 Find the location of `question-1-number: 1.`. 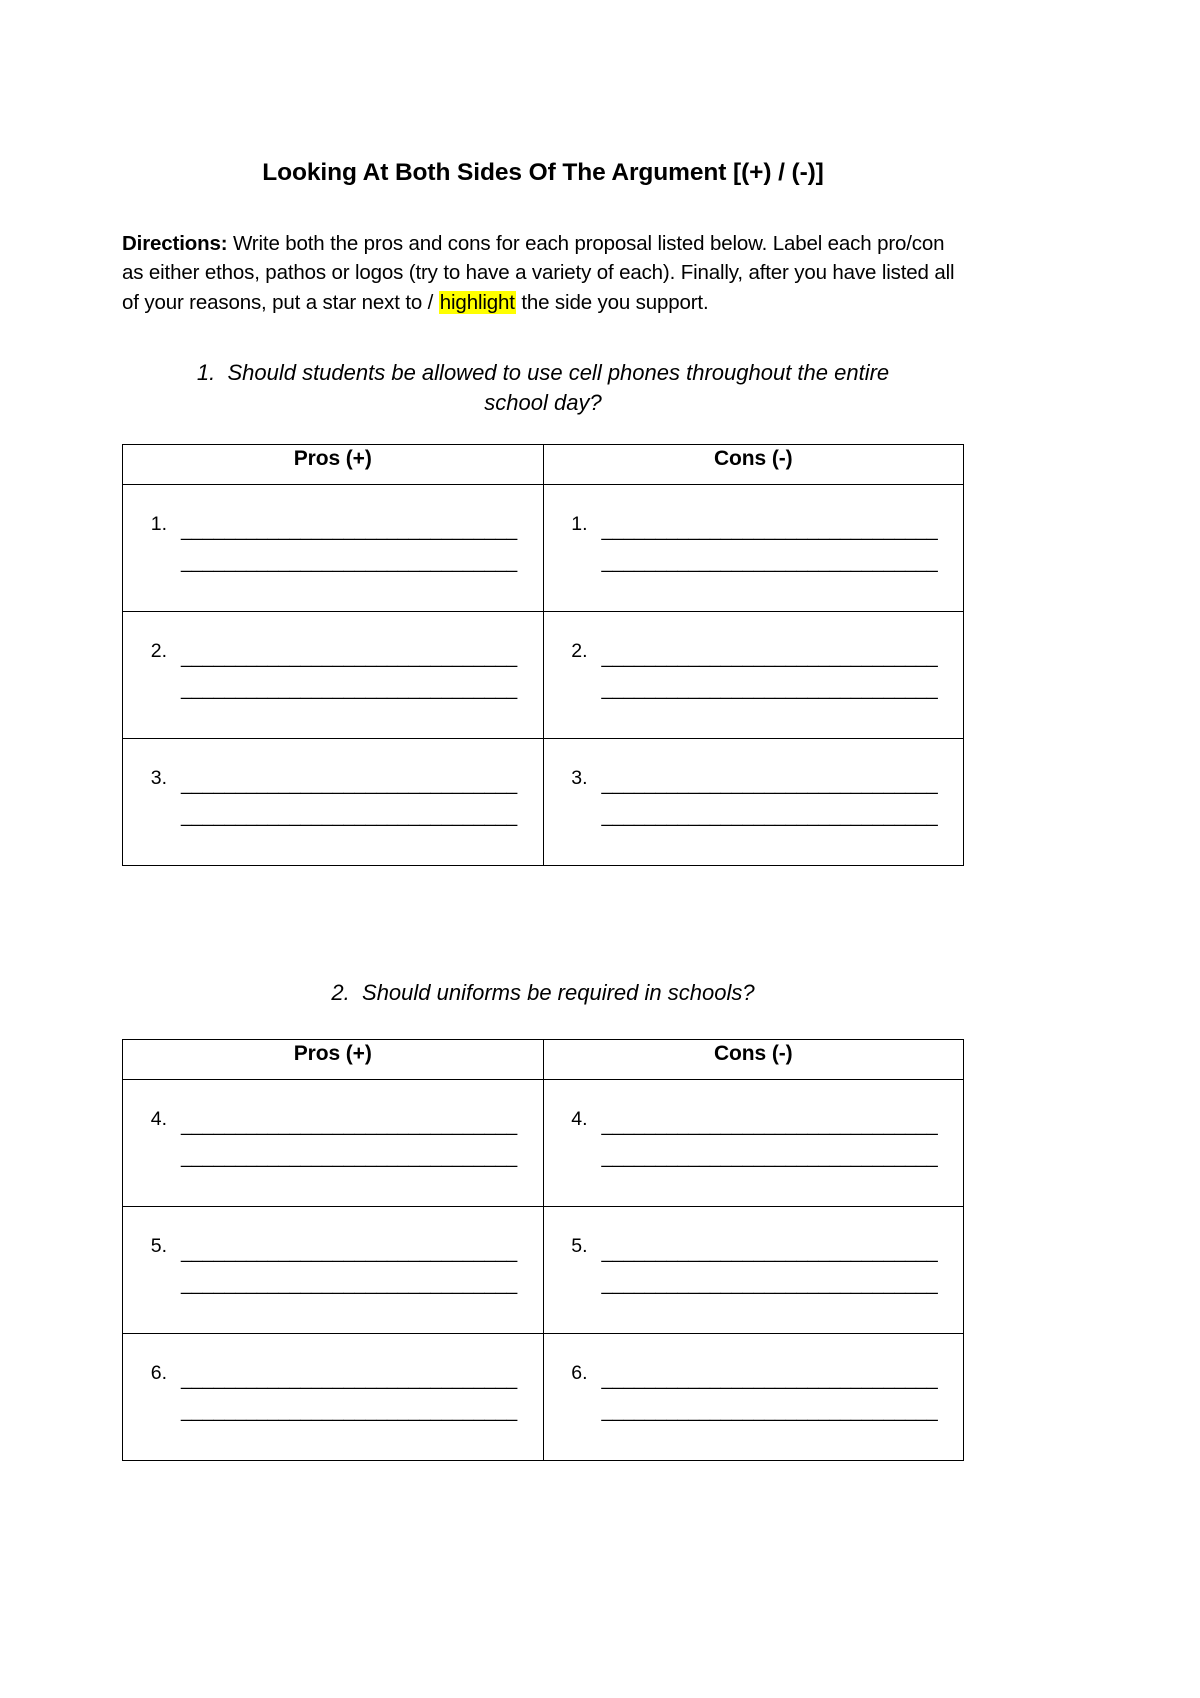

question-1-number: 1. is located at coordinates (206, 373).